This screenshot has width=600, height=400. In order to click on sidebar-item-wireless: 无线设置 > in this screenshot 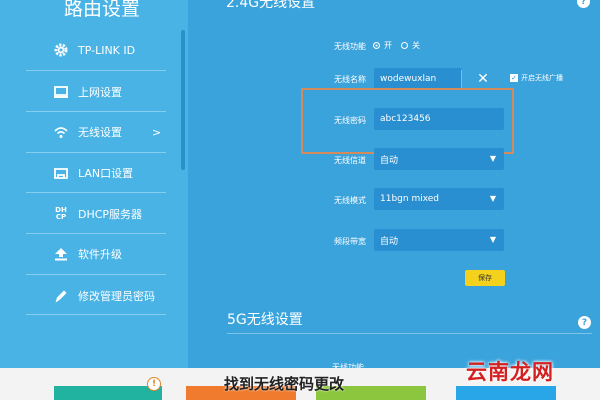, I will do `click(84, 132)`.